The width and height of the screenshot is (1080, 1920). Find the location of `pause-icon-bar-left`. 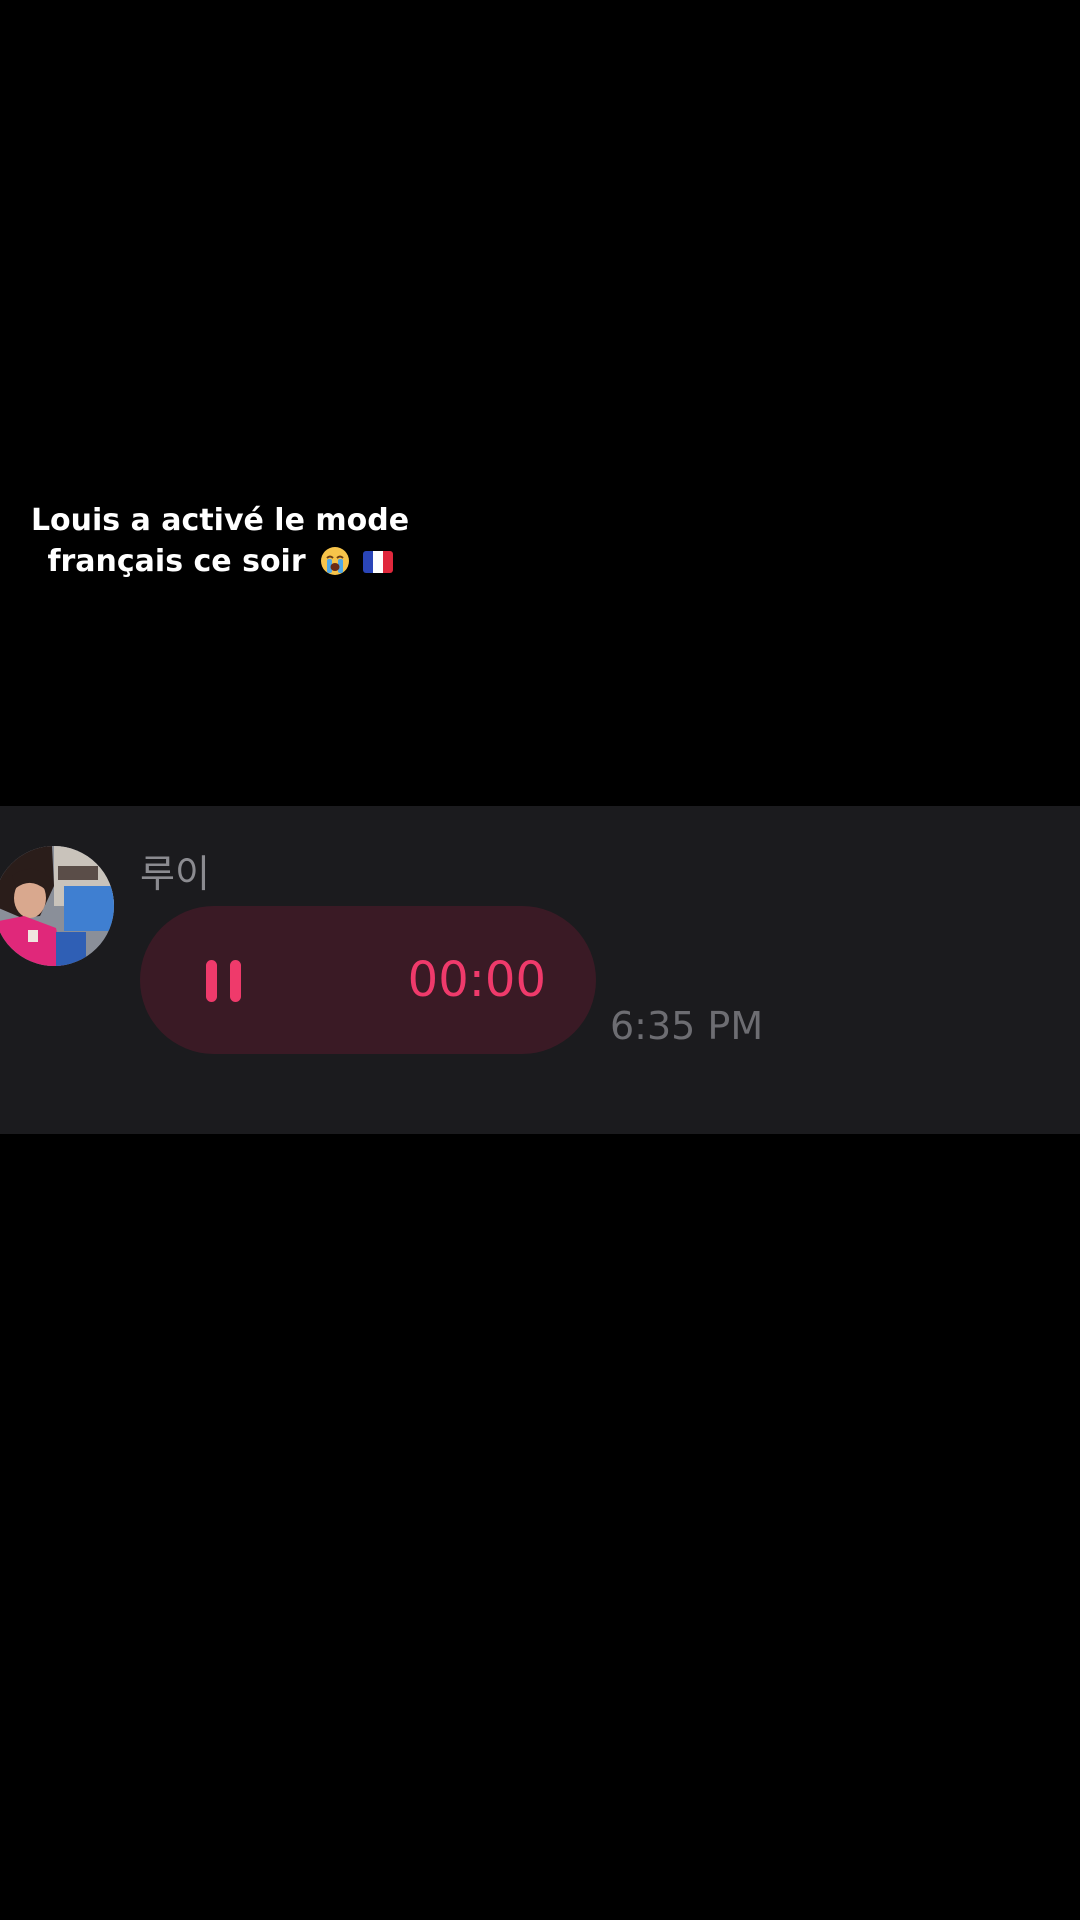

pause-icon-bar-left is located at coordinates (211, 981).